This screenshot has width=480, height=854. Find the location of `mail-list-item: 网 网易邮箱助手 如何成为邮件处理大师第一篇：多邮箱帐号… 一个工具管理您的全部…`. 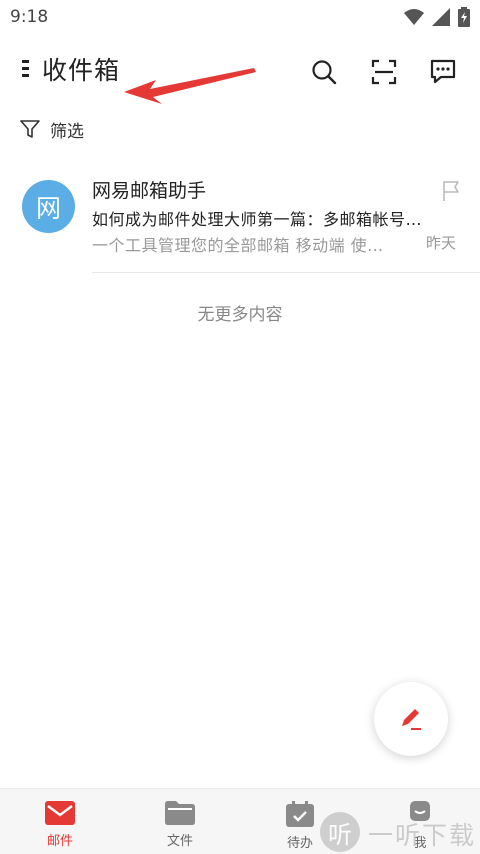

mail-list-item: 网 网易邮箱助手 如何成为邮件处理大师第一篇：多邮箱帐号… 一个工具管理您的全部… is located at coordinates (240, 217).